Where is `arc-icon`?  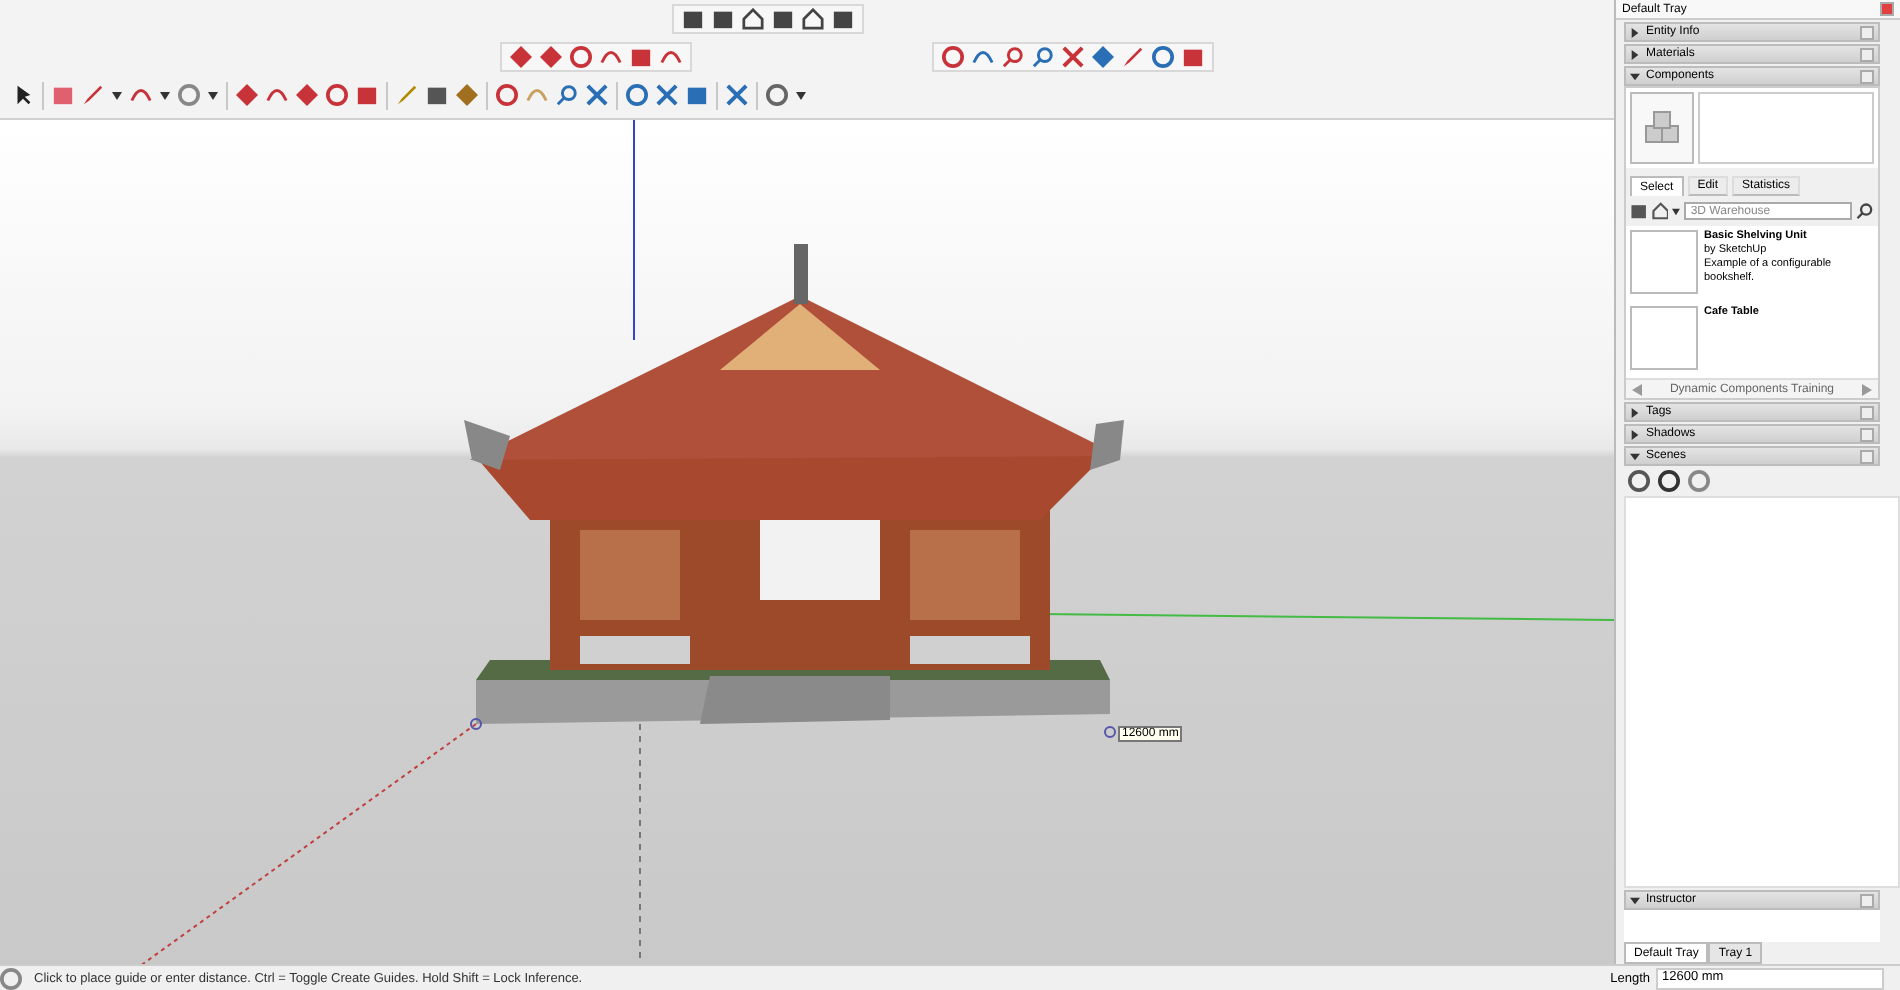 arc-icon is located at coordinates (141, 95).